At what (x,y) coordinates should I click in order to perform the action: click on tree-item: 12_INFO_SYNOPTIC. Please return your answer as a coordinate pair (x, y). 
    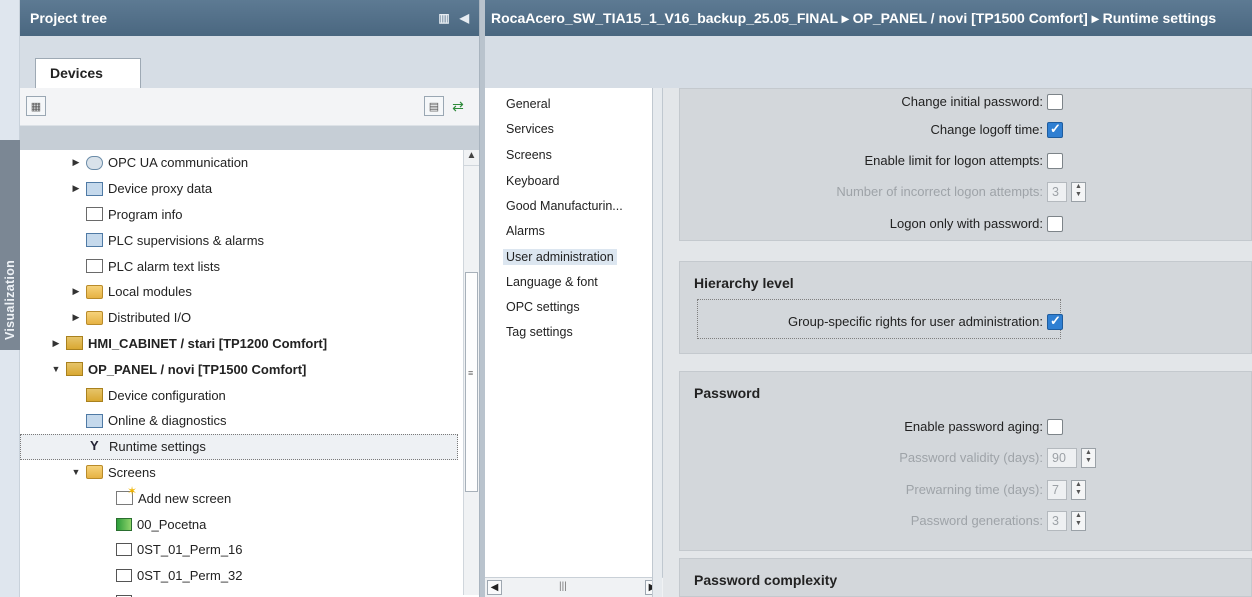
    Looking at the image, I should click on (250, 593).